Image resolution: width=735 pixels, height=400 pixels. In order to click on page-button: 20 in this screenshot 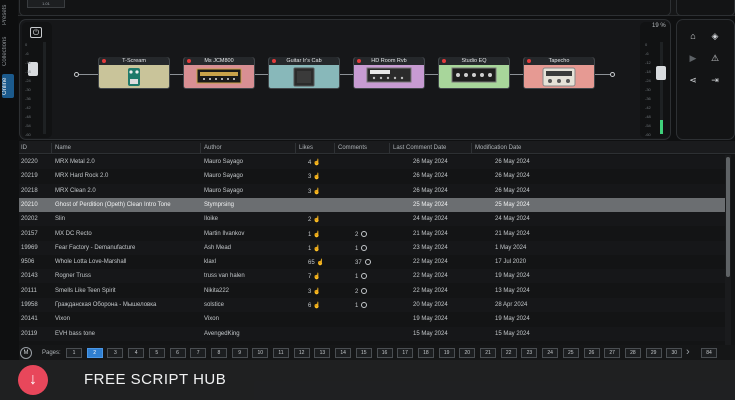, I will do `click(467, 353)`.